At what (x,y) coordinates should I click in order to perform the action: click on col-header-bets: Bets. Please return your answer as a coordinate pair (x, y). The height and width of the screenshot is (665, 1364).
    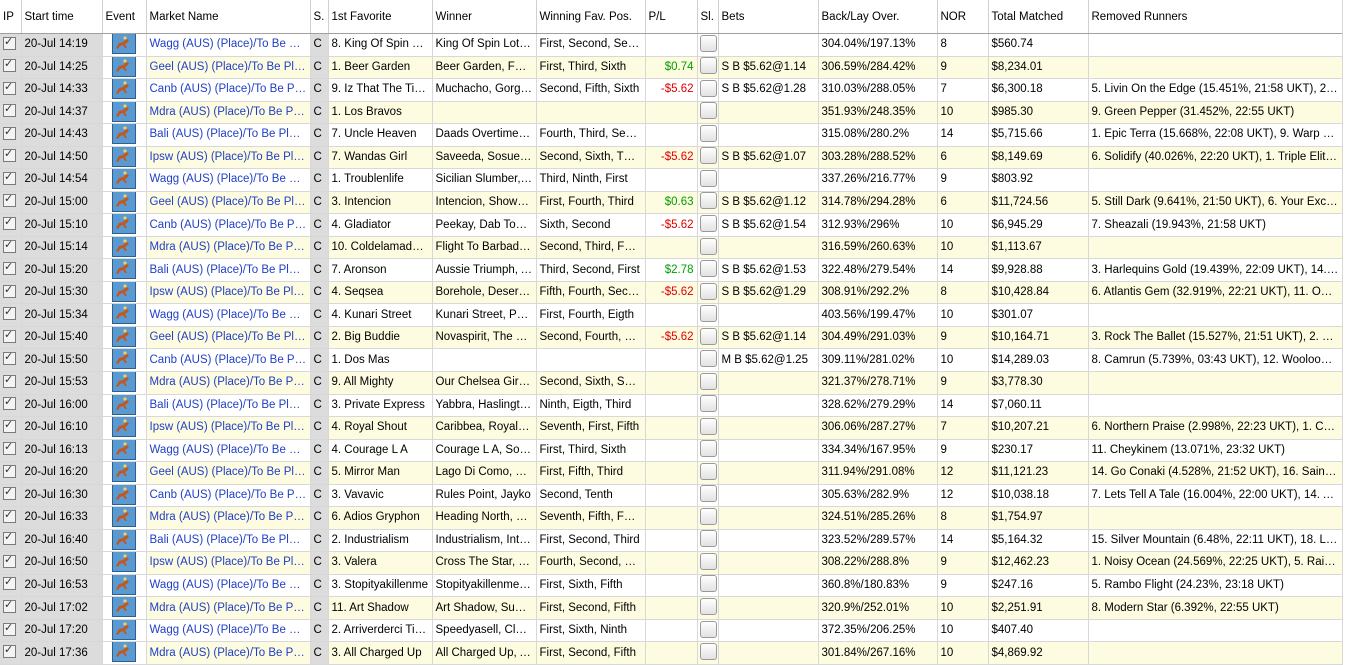
    Looking at the image, I should click on (768, 17).